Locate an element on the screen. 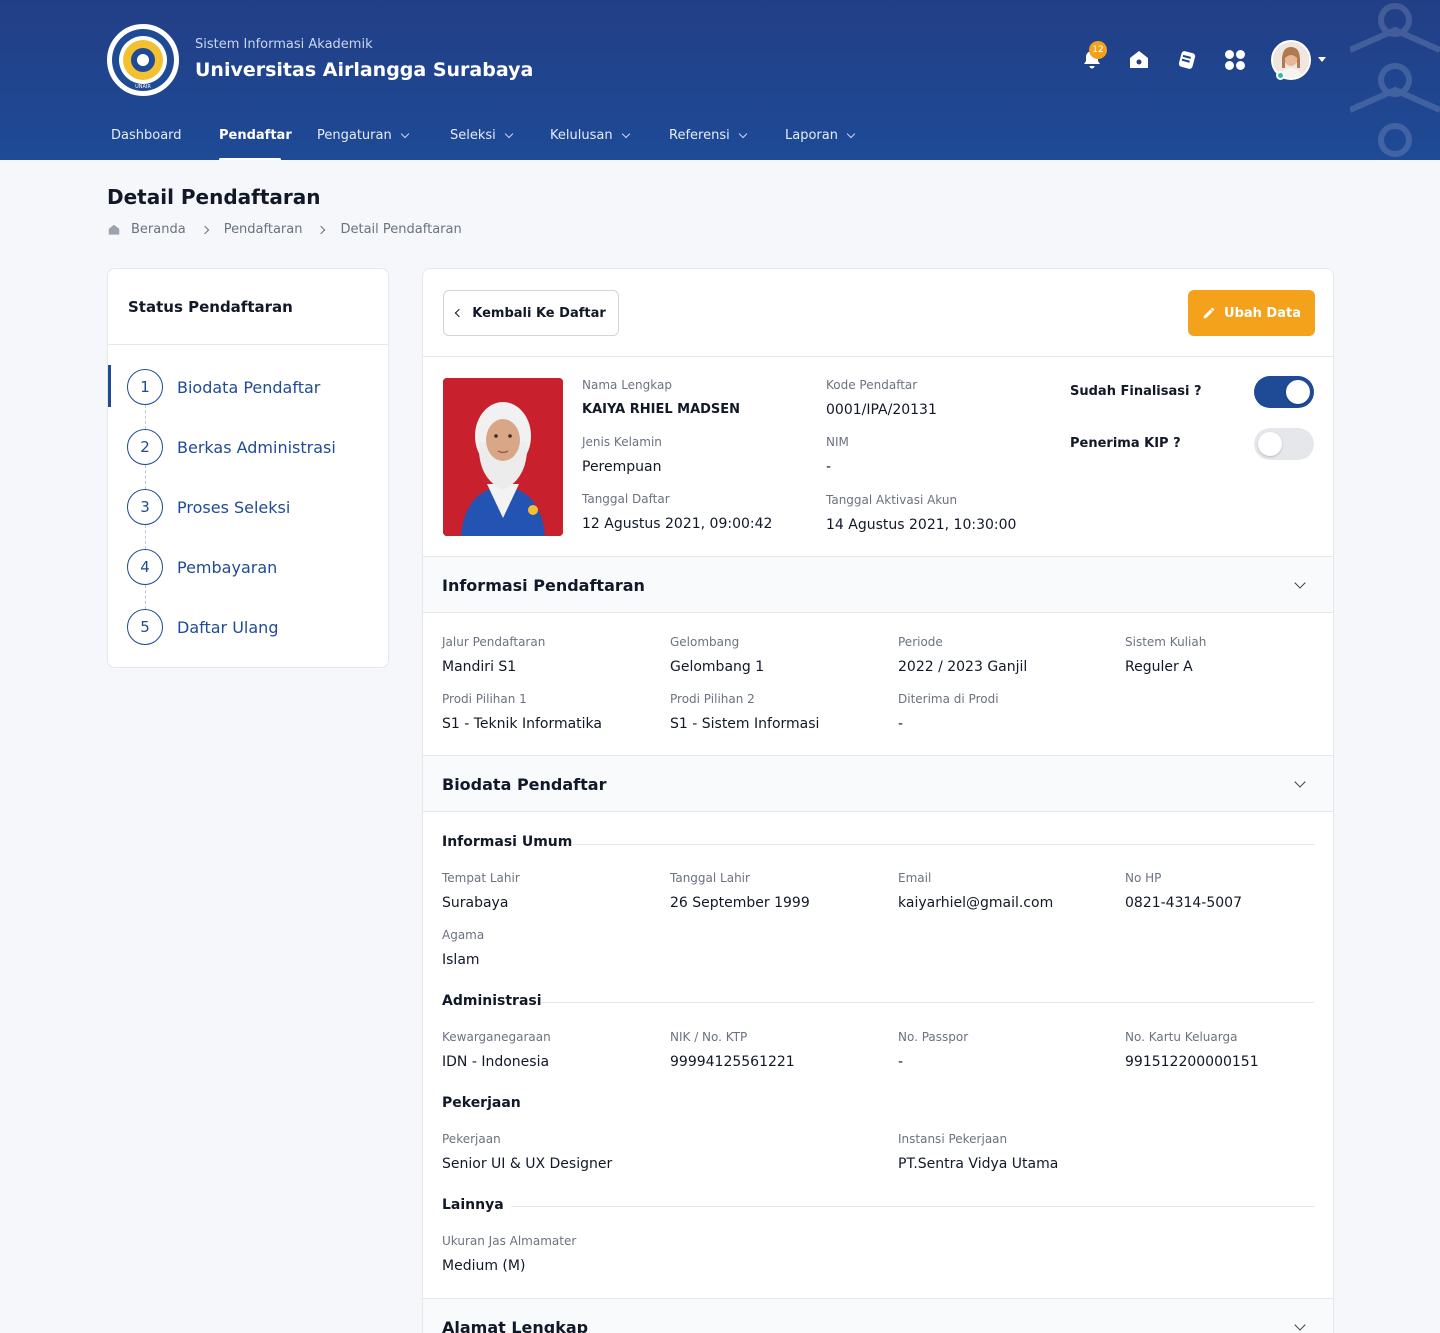 Image resolution: width=1440 pixels, height=1333 pixels. back-to-list-button: Kembali Ke Daftar is located at coordinates (531, 313).